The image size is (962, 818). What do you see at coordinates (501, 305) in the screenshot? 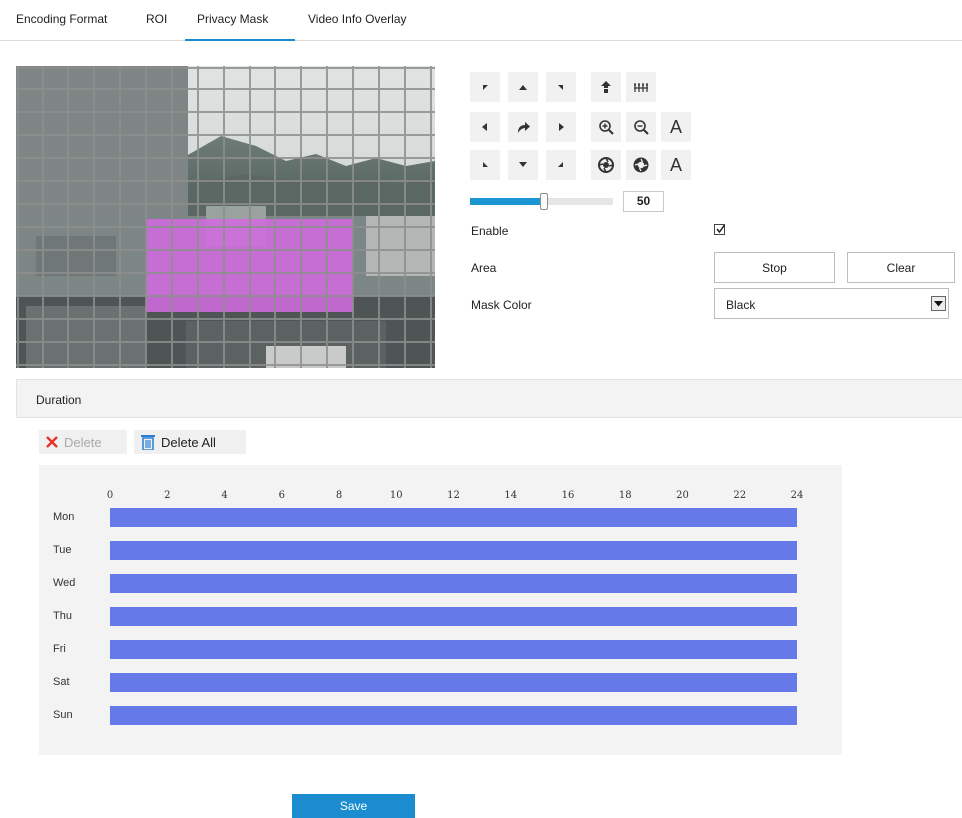
I see `mask-color-label: Mask Color` at bounding box center [501, 305].